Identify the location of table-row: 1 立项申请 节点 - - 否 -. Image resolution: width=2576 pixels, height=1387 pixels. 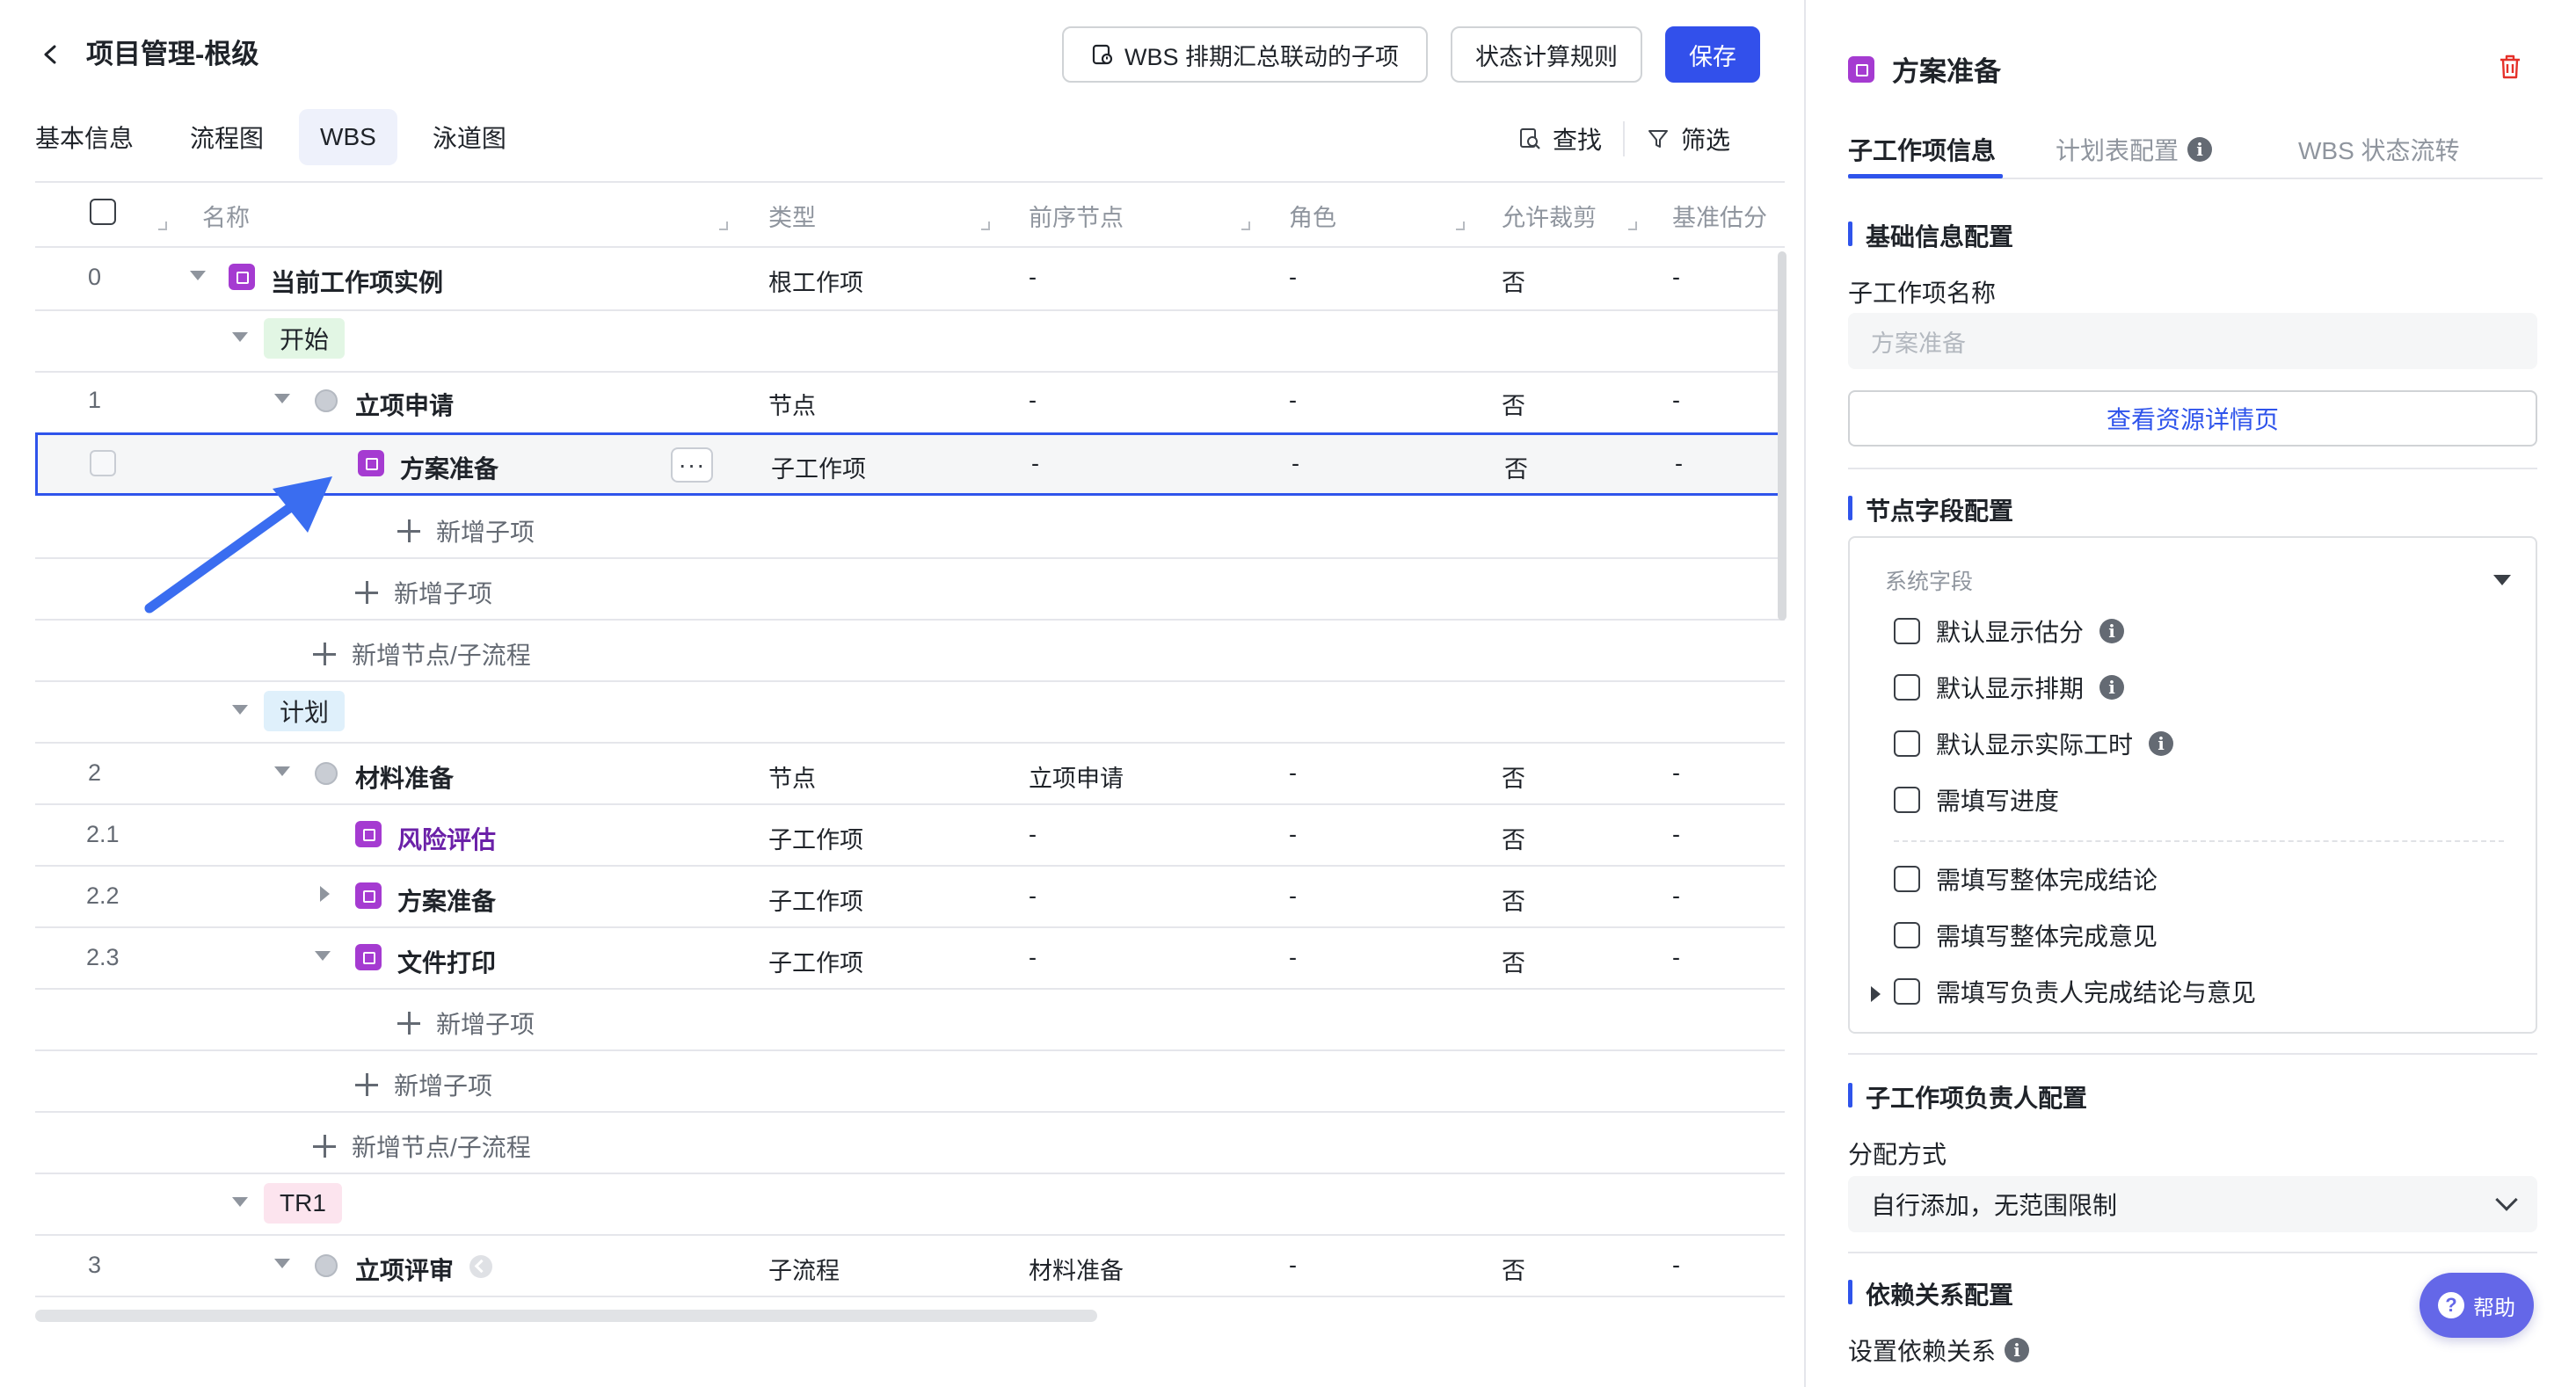
(910, 401).